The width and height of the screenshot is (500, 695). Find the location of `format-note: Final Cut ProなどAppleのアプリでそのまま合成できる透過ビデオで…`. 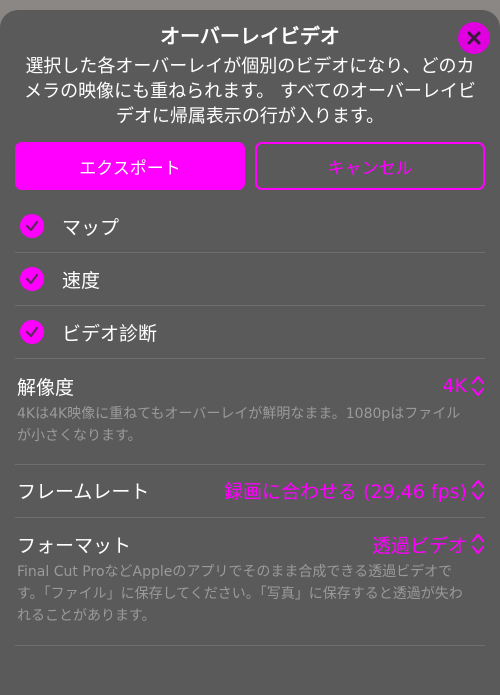

format-note: Final Cut ProなどAppleのアプリでそのまま合成できる透過ビデオで… is located at coordinates (240, 594).